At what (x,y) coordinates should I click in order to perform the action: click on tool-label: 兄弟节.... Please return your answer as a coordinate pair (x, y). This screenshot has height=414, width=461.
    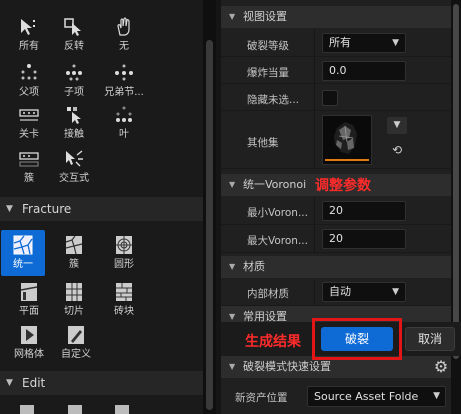
    Looking at the image, I should click on (124, 92).